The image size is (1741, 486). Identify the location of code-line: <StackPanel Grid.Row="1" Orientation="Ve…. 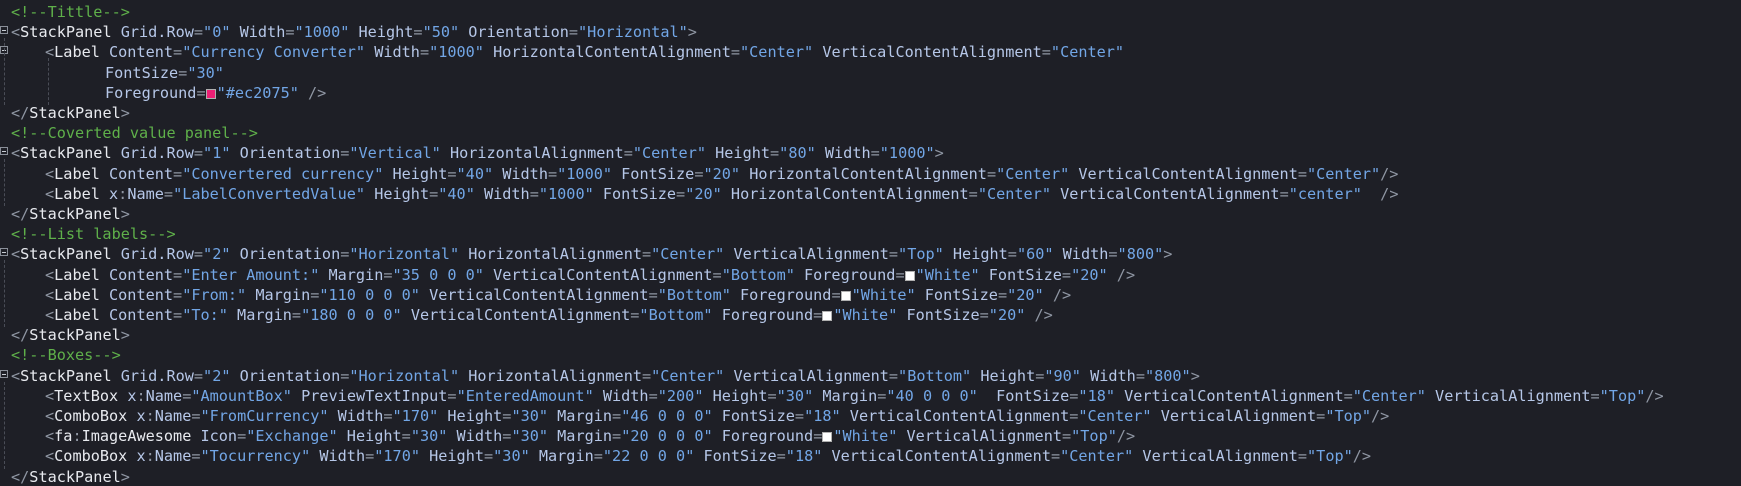
(870, 153).